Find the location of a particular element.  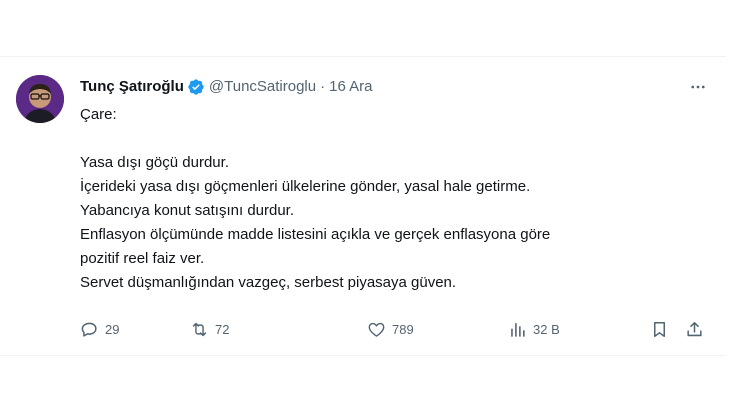

reply-count: 29 is located at coordinates (112, 329).